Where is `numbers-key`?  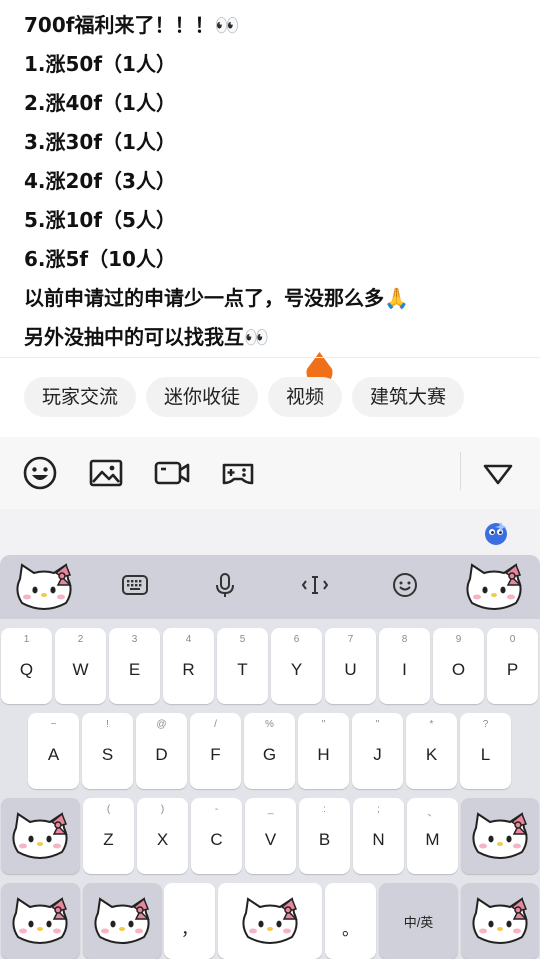 numbers-key is located at coordinates (122, 921).